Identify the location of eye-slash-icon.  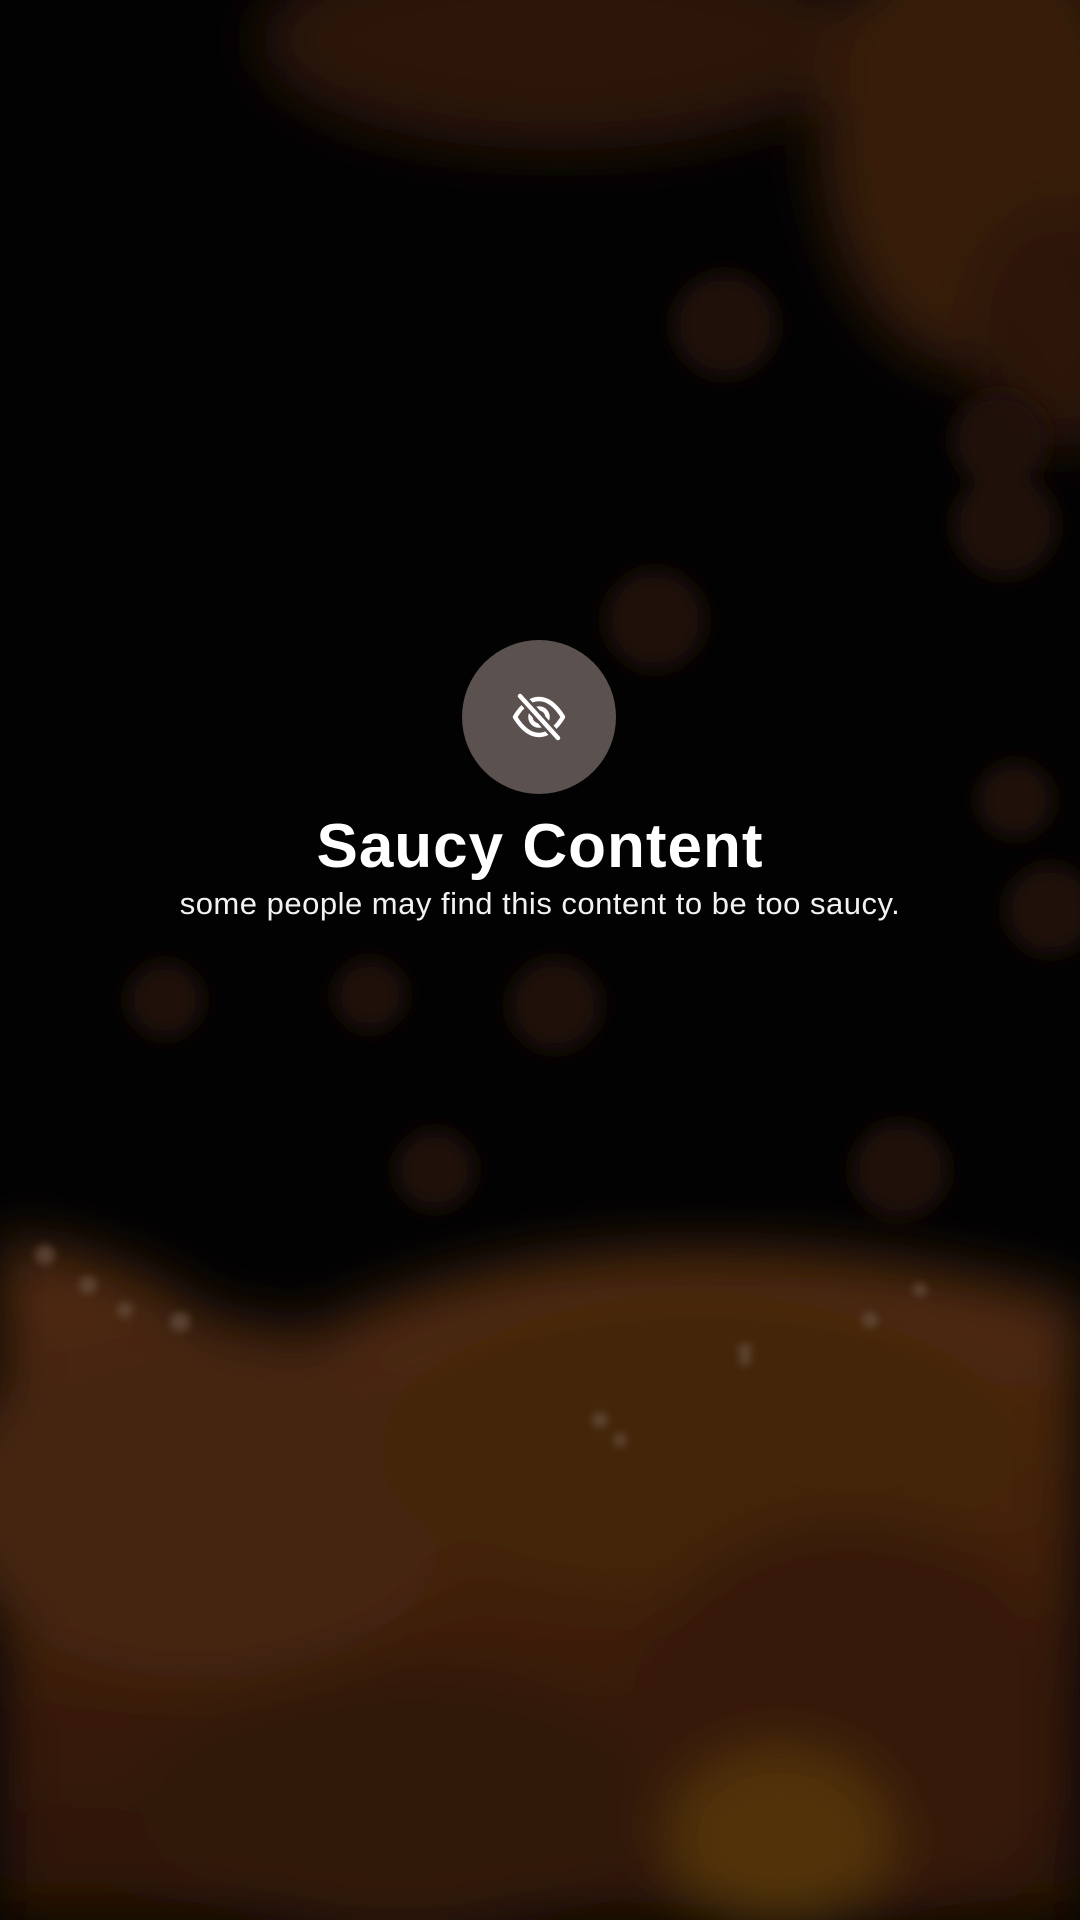
(539, 717).